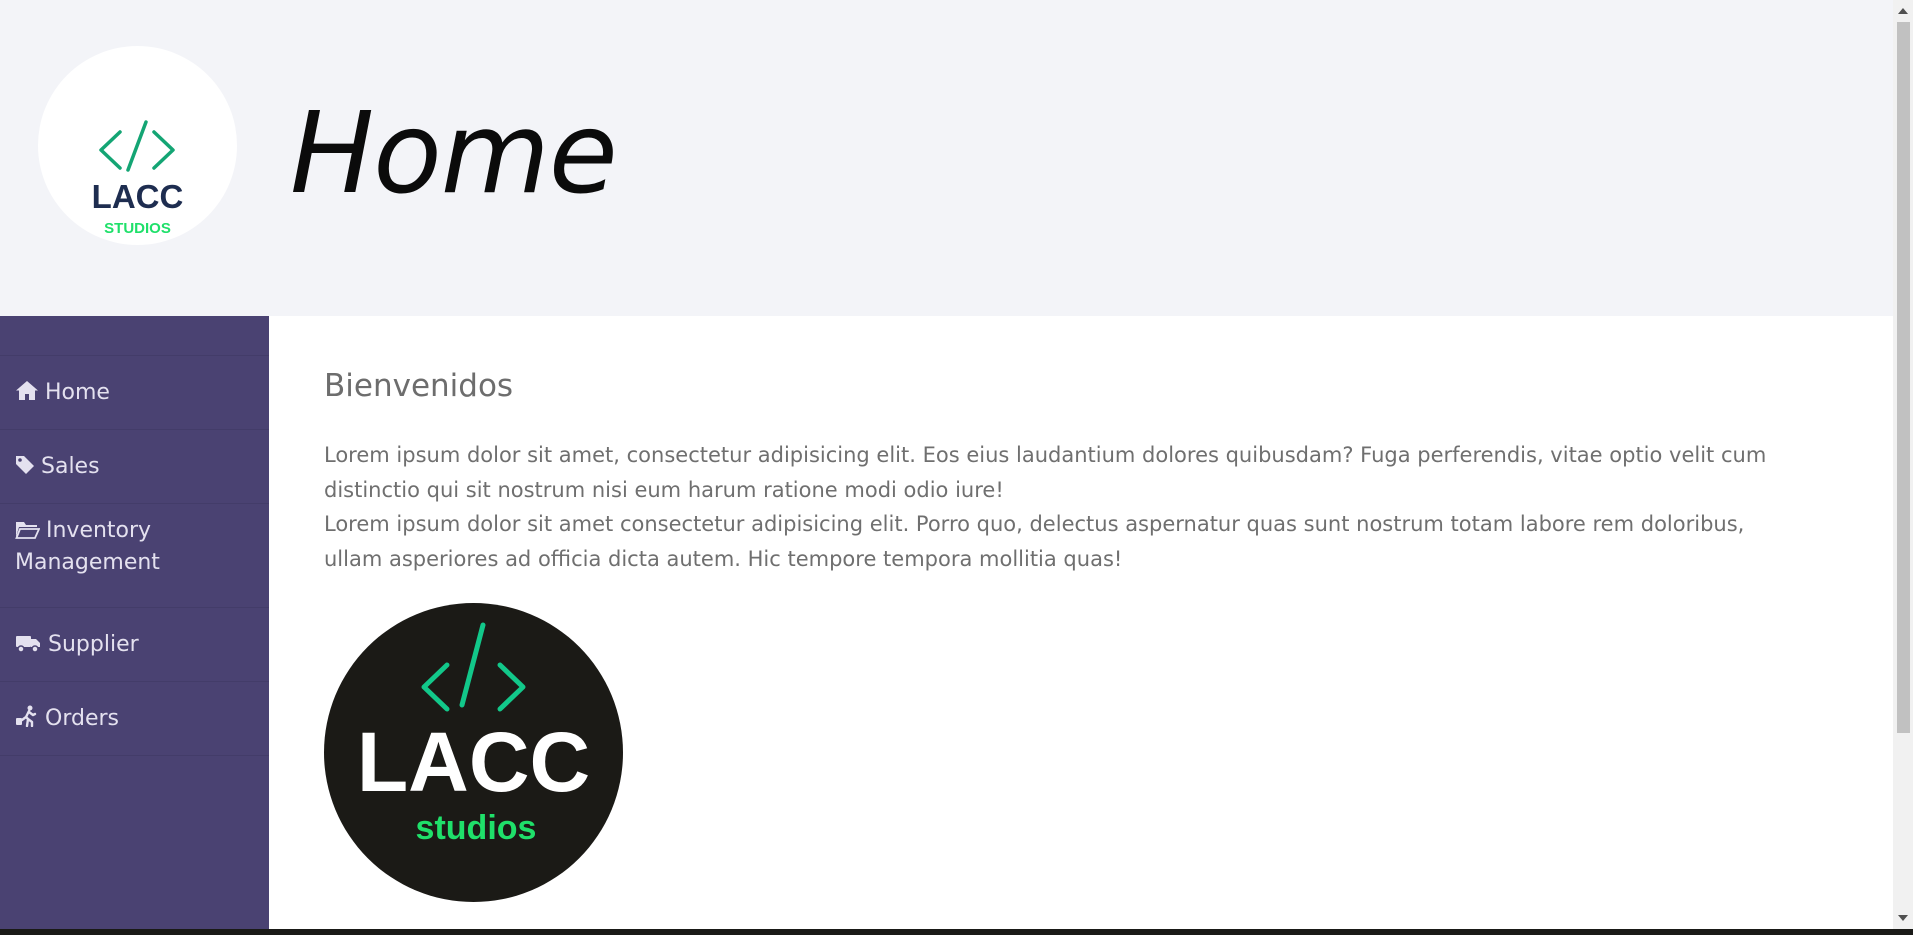  Describe the element at coordinates (93, 644) in the screenshot. I see `sidebar-item-label: Supplier` at that location.